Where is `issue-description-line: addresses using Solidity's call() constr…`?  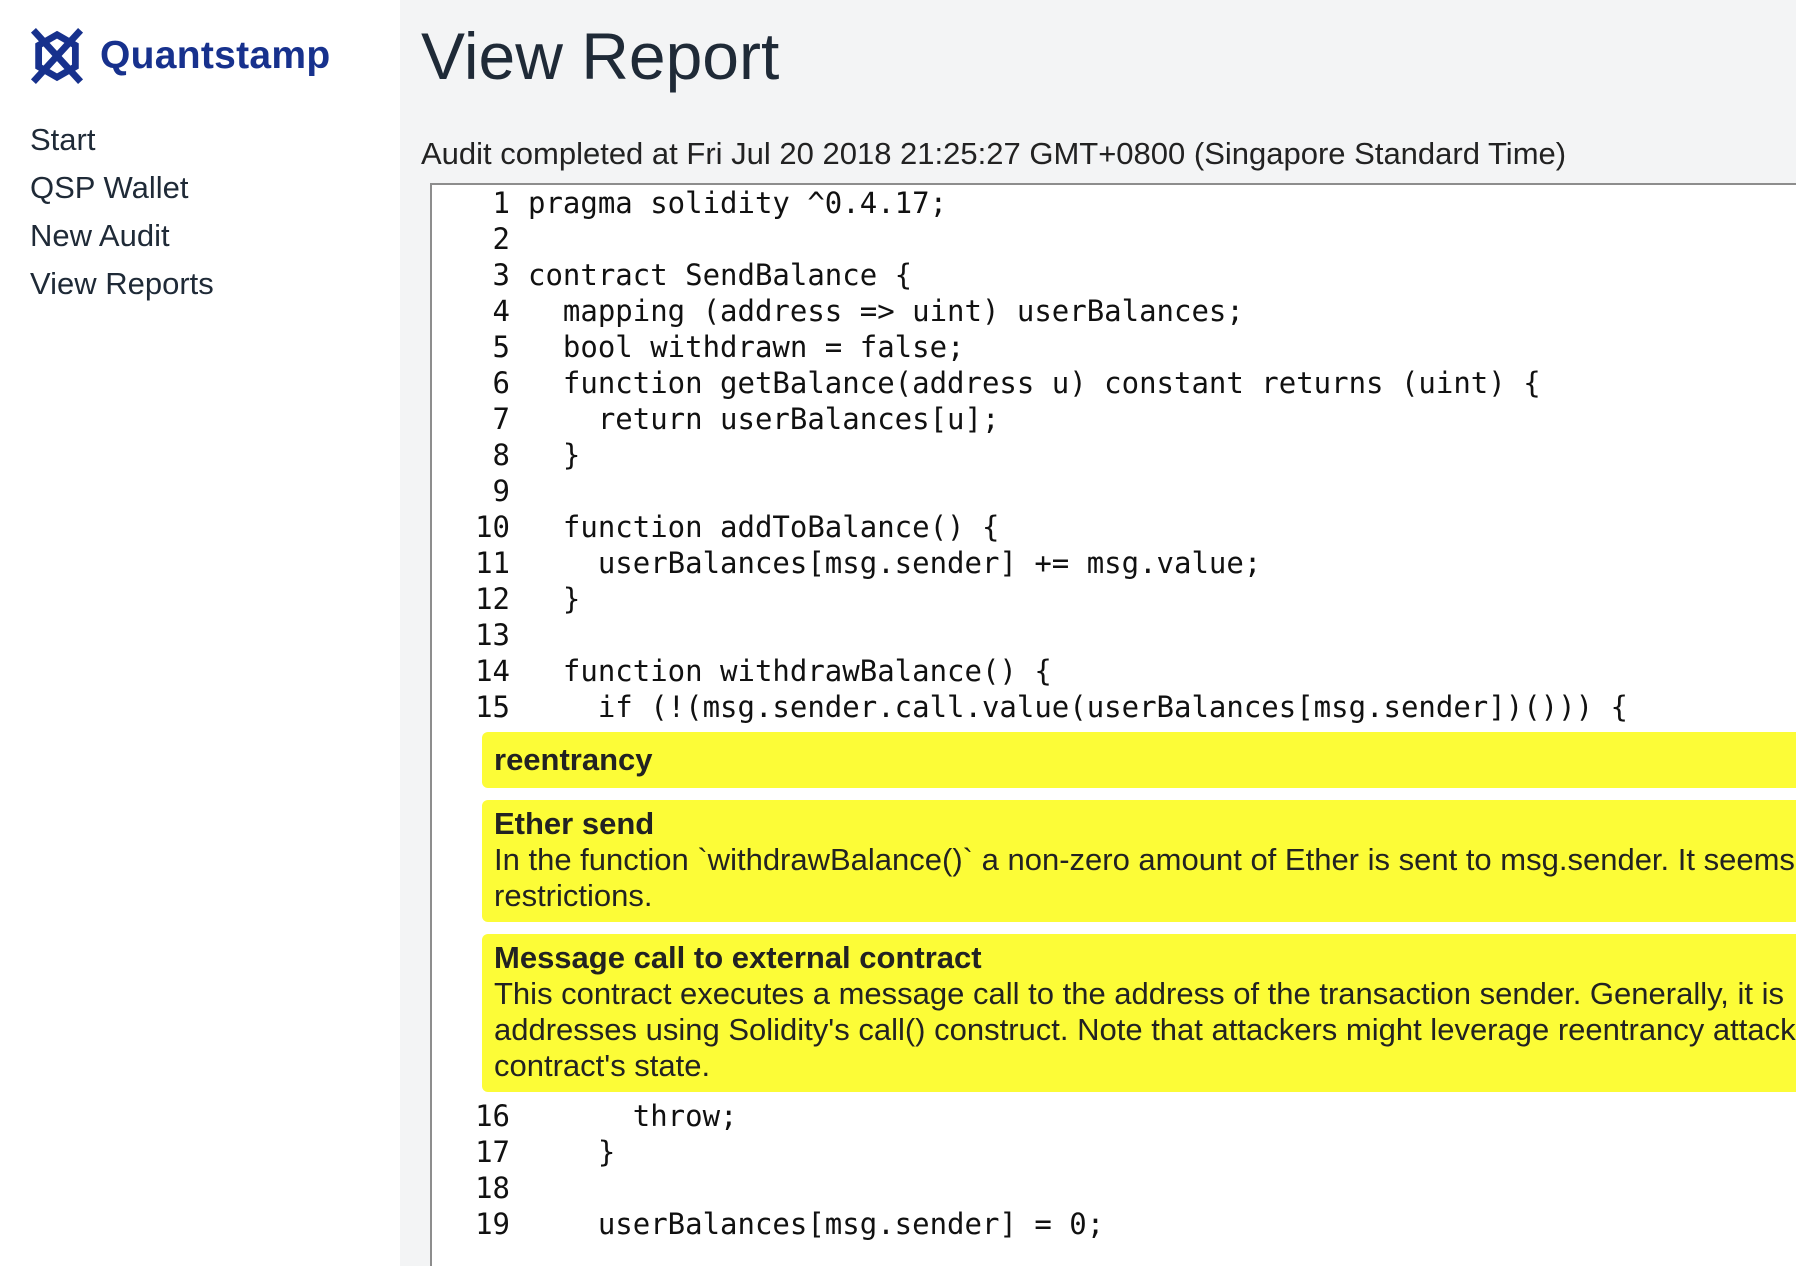 issue-description-line: addresses using Solidity's call() constr… is located at coordinates (1145, 1029).